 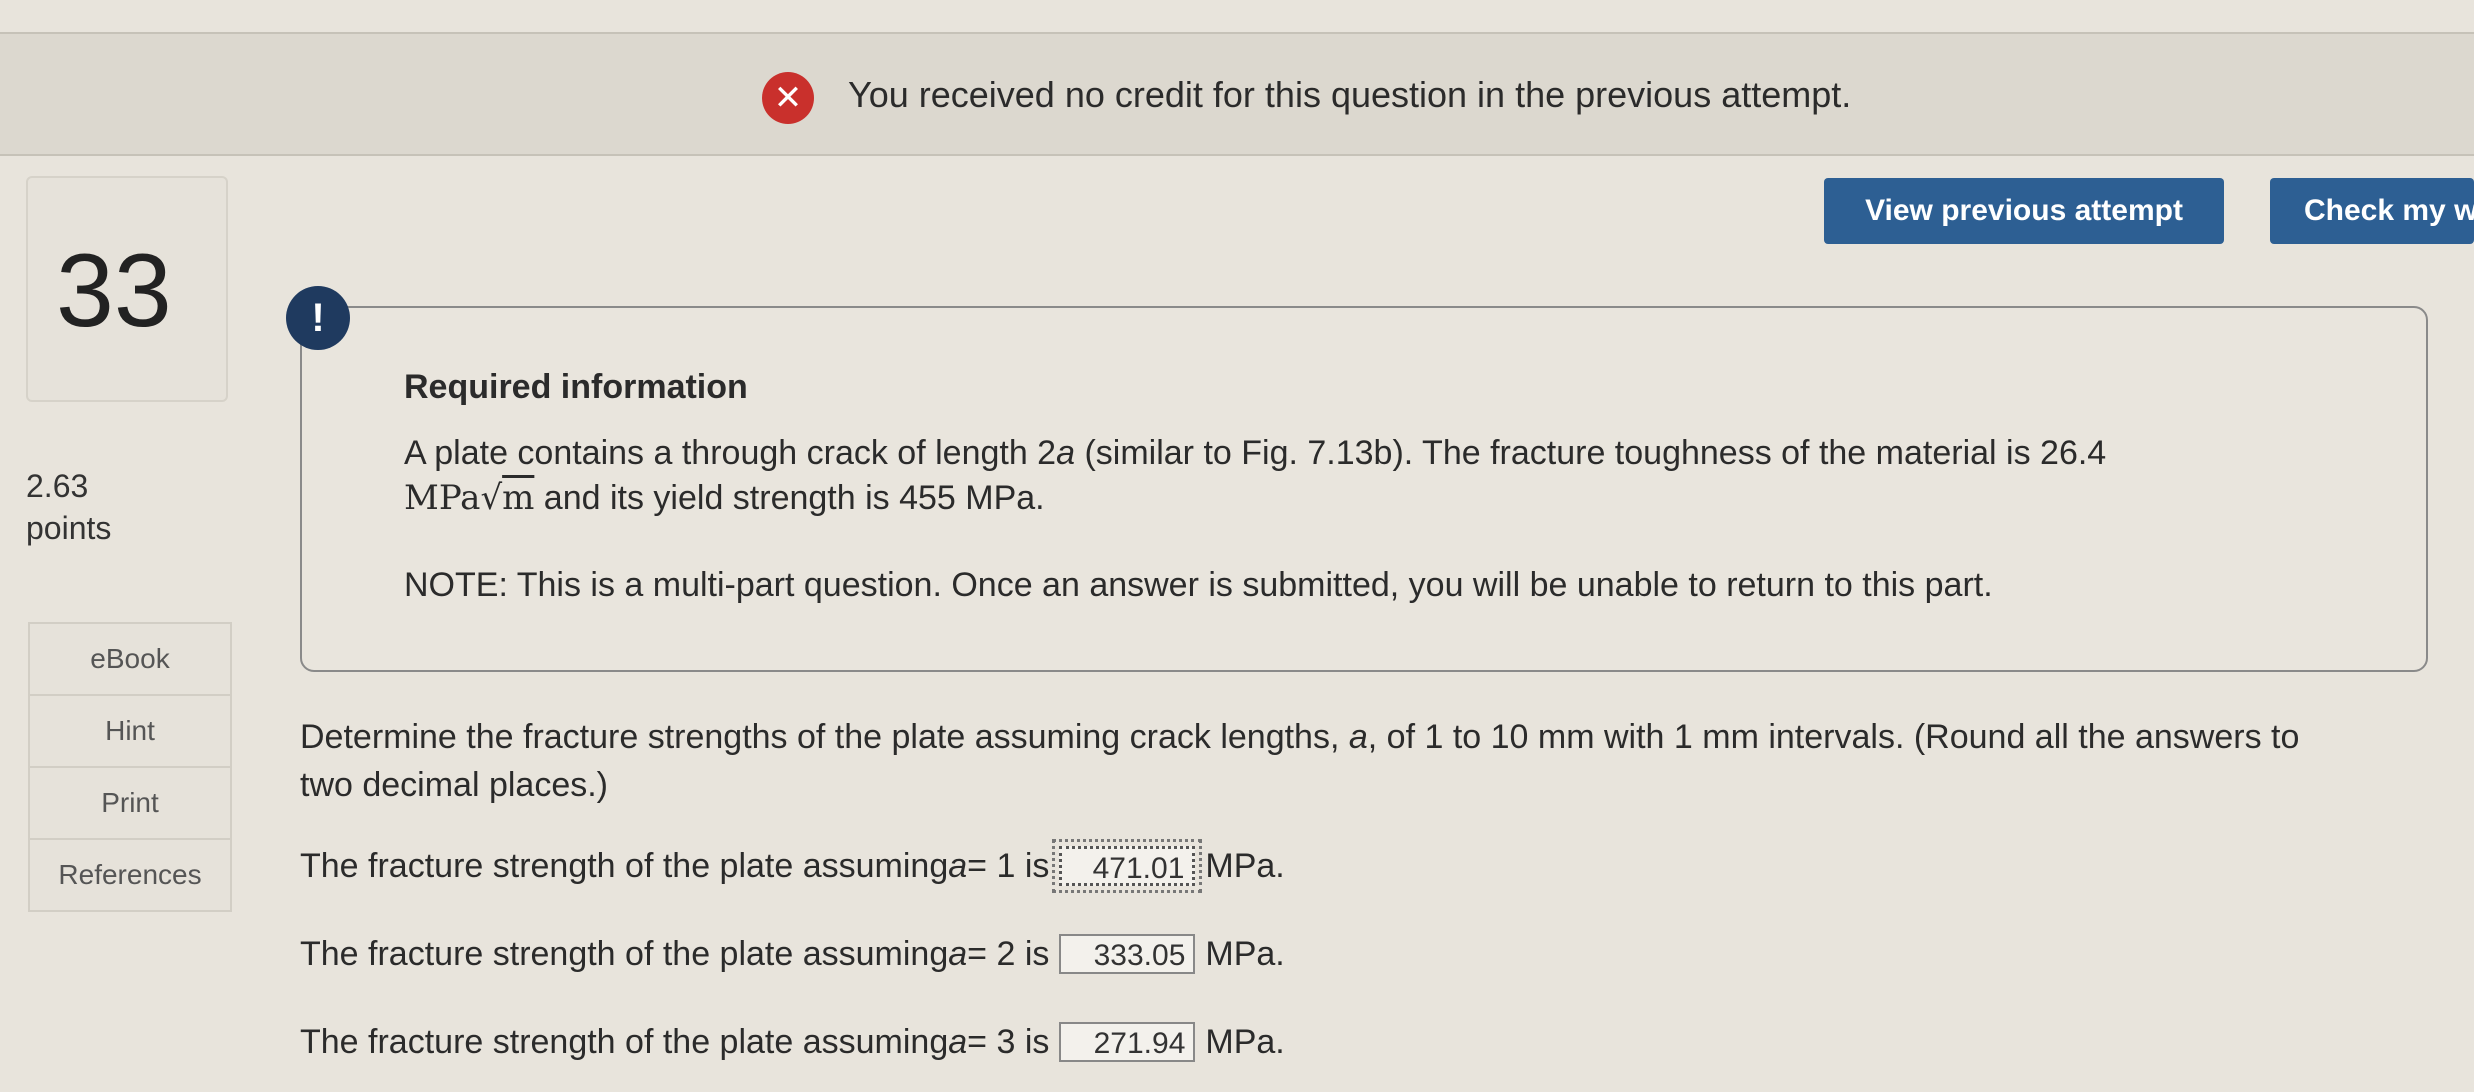 What do you see at coordinates (788, 98) in the screenshot?
I see `x-icon: ✕` at bounding box center [788, 98].